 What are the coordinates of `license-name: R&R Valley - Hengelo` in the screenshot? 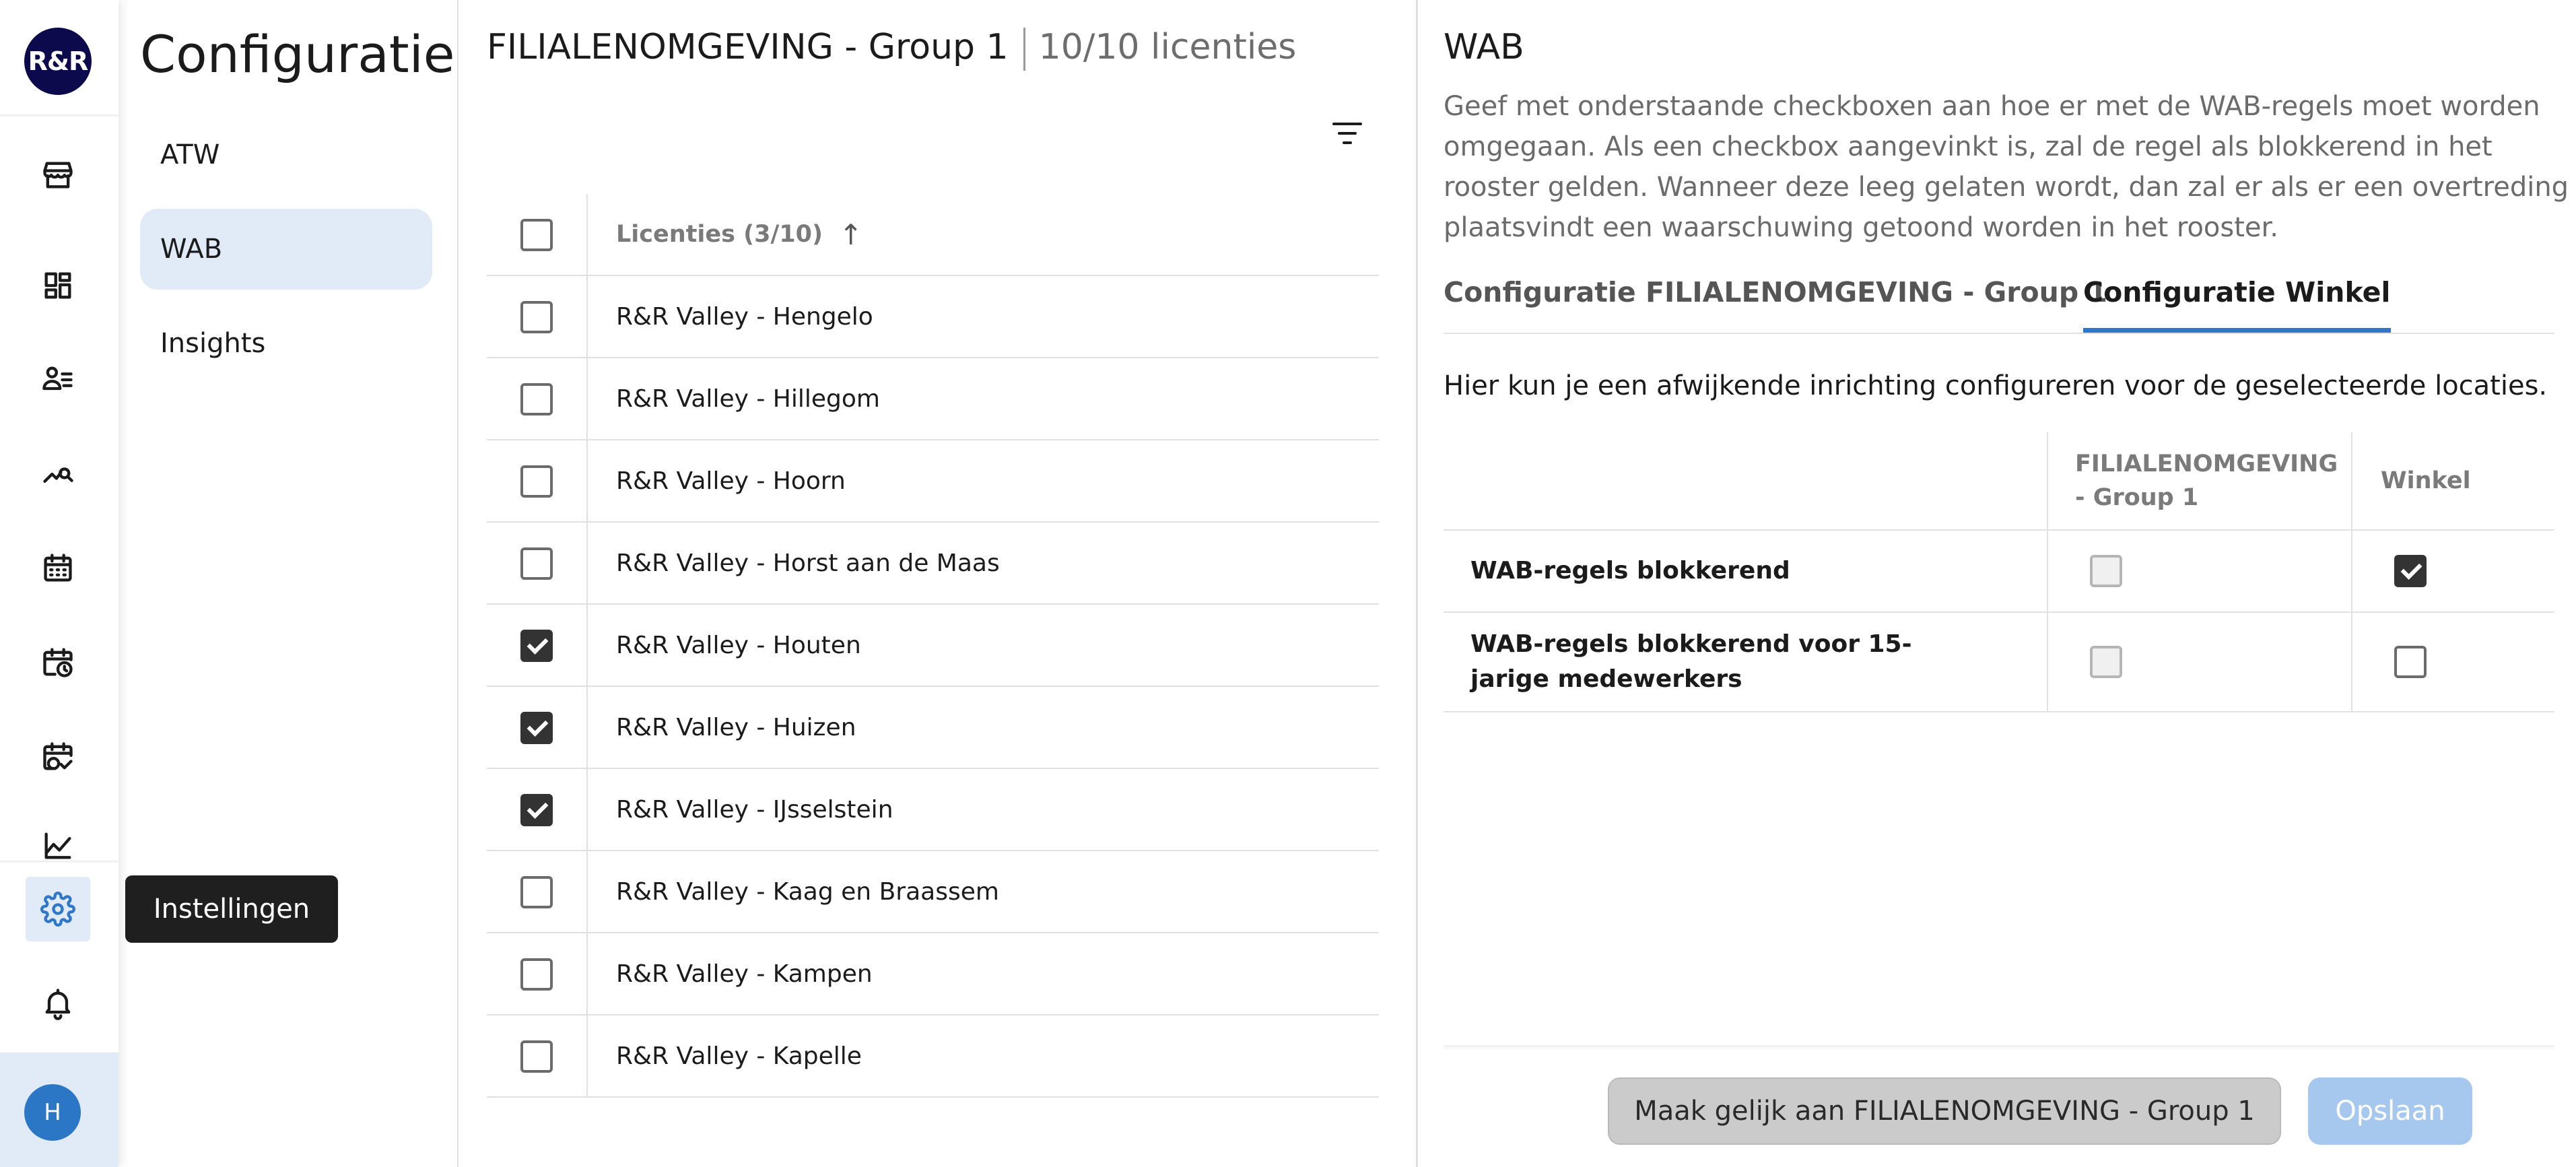 It's located at (744, 316).